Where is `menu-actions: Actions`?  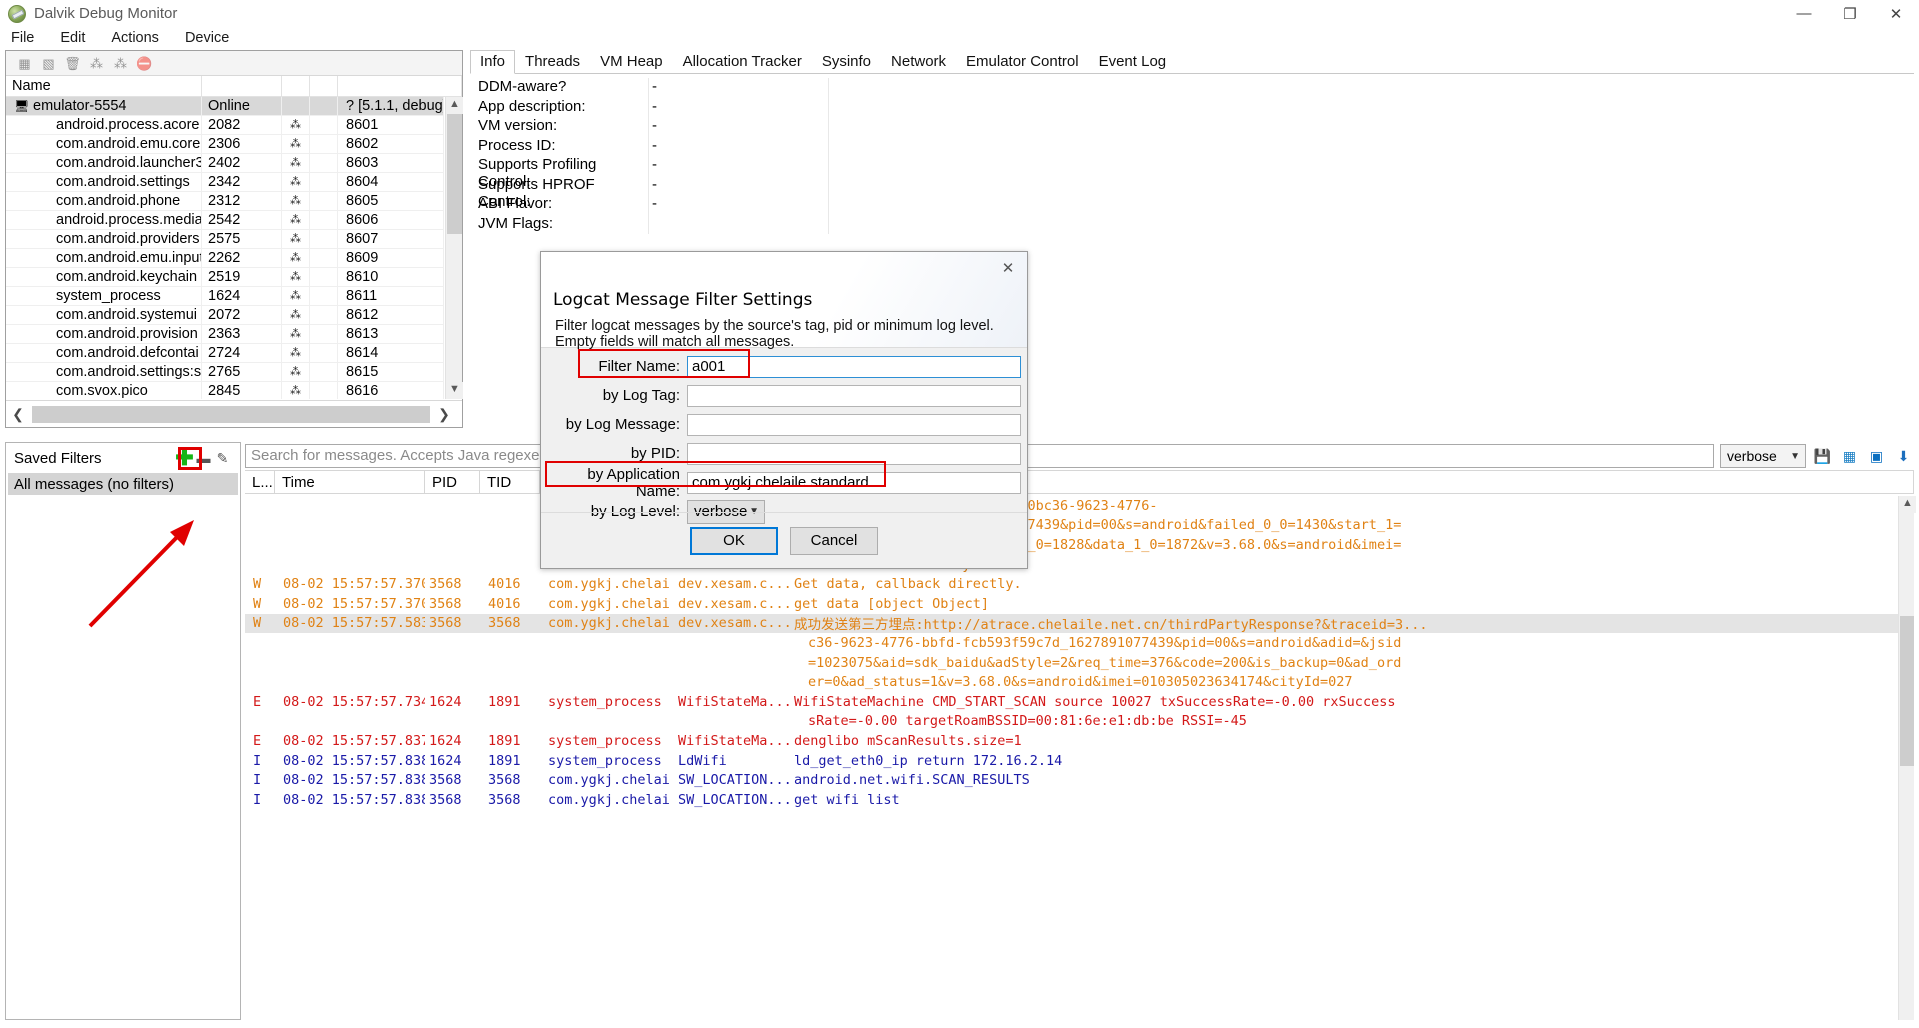
menu-actions: Actions is located at coordinates (135, 38).